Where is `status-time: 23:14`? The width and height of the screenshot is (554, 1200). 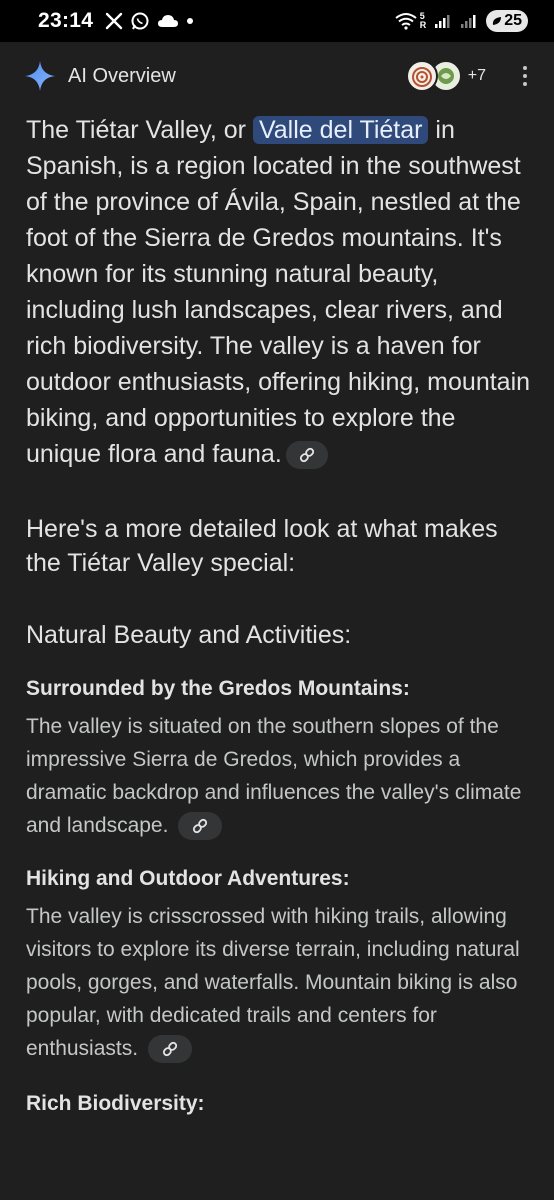 status-time: 23:14 is located at coordinates (66, 20).